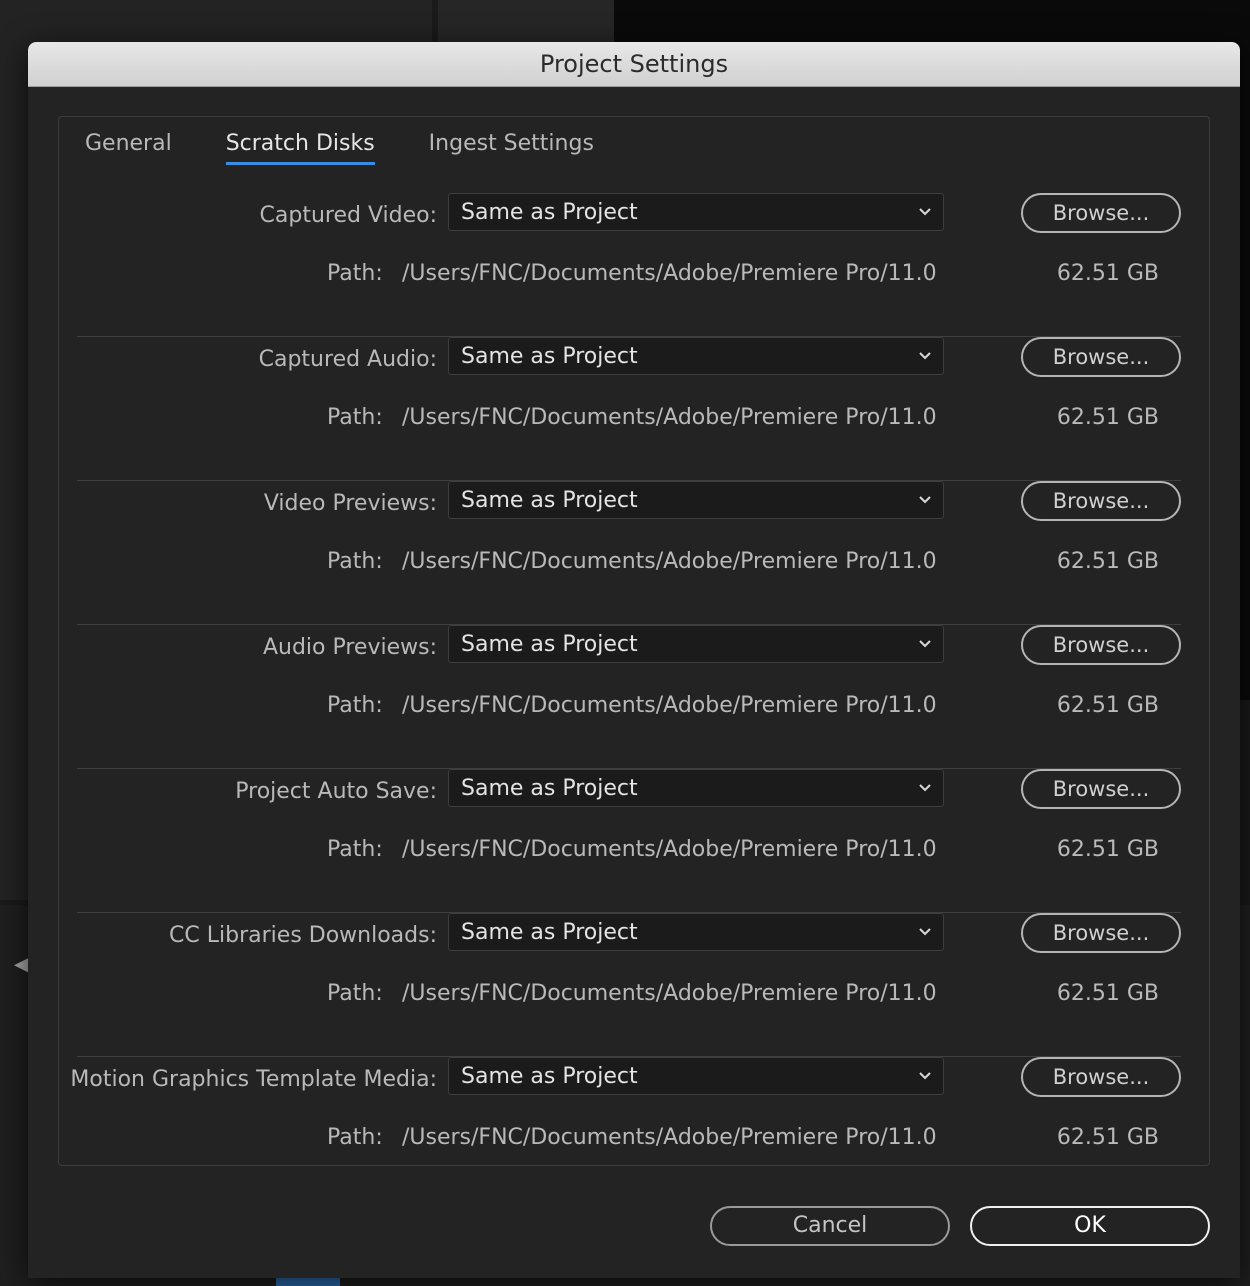 Image resolution: width=1250 pixels, height=1286 pixels. What do you see at coordinates (696, 932) in the screenshot?
I see `cc-libraries-downloads-location-select: Same as Project` at bounding box center [696, 932].